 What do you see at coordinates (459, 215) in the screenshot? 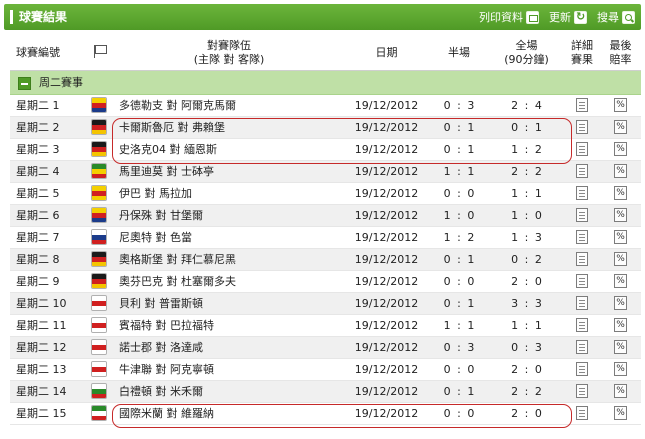
I see `half-score-cell: 1 : 0` at bounding box center [459, 215].